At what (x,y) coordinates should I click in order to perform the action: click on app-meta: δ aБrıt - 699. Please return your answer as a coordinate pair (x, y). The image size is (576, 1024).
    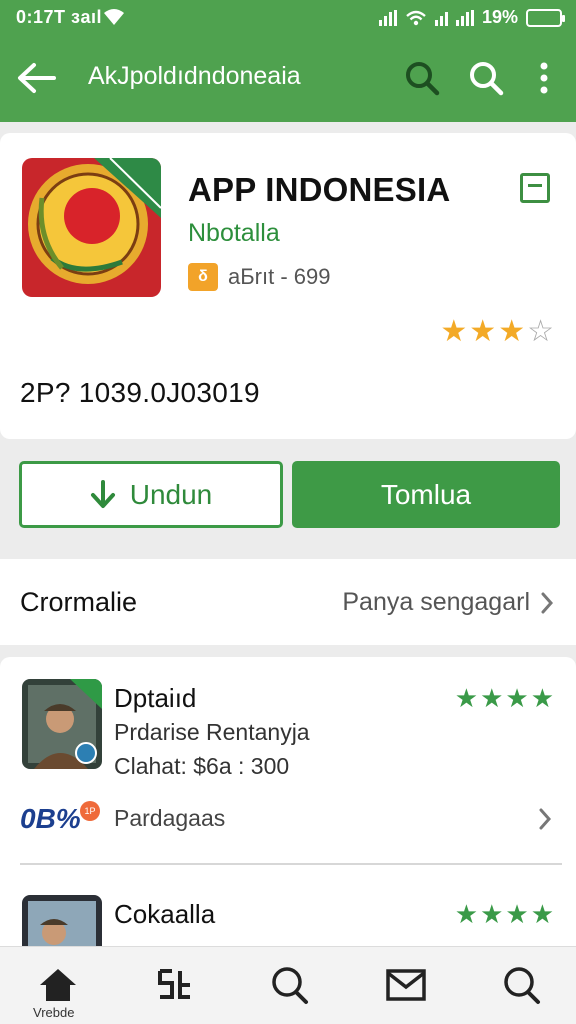
    Looking at the image, I should click on (259, 277).